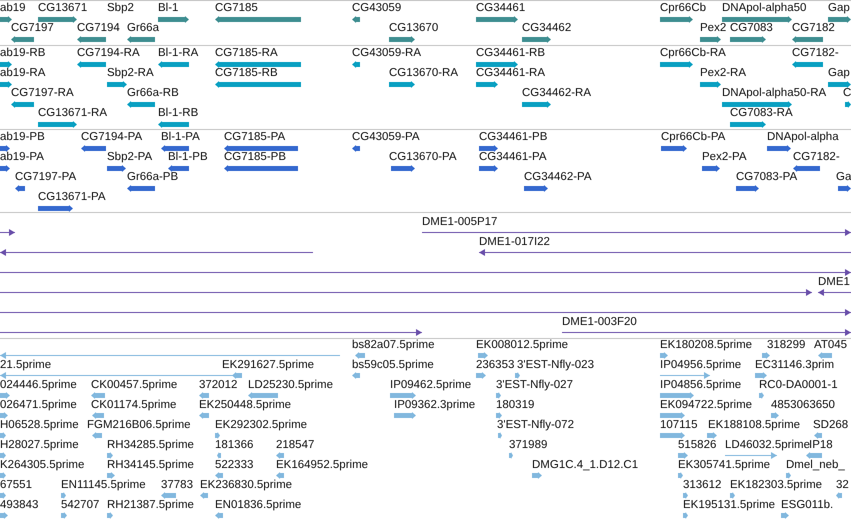 The width and height of the screenshot is (851, 521). What do you see at coordinates (535, 425) in the screenshot?
I see `est-label: 3'EST-Nfly-072` at bounding box center [535, 425].